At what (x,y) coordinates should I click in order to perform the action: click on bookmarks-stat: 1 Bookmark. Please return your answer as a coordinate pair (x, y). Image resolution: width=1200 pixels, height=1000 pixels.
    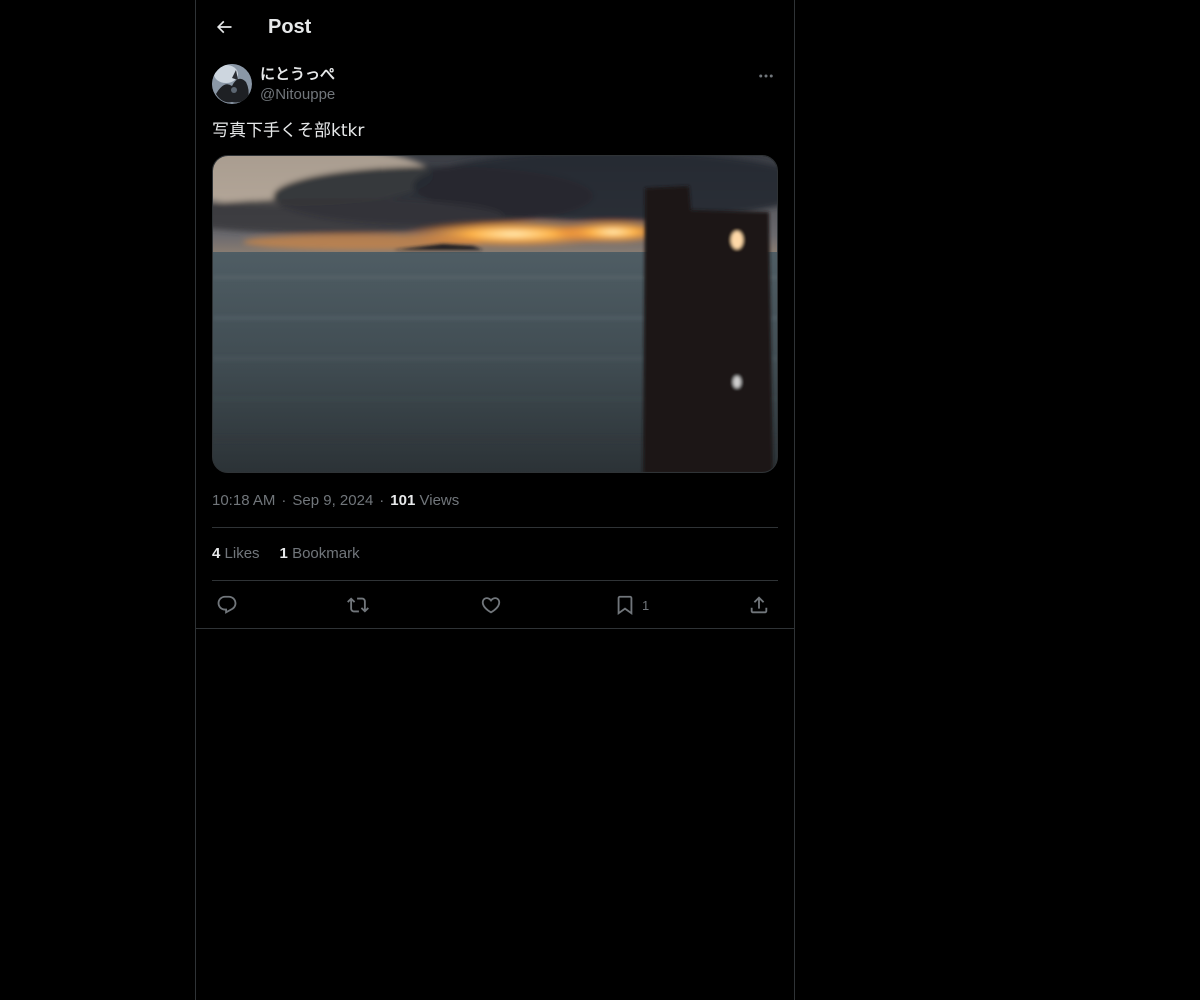
    Looking at the image, I should click on (320, 554).